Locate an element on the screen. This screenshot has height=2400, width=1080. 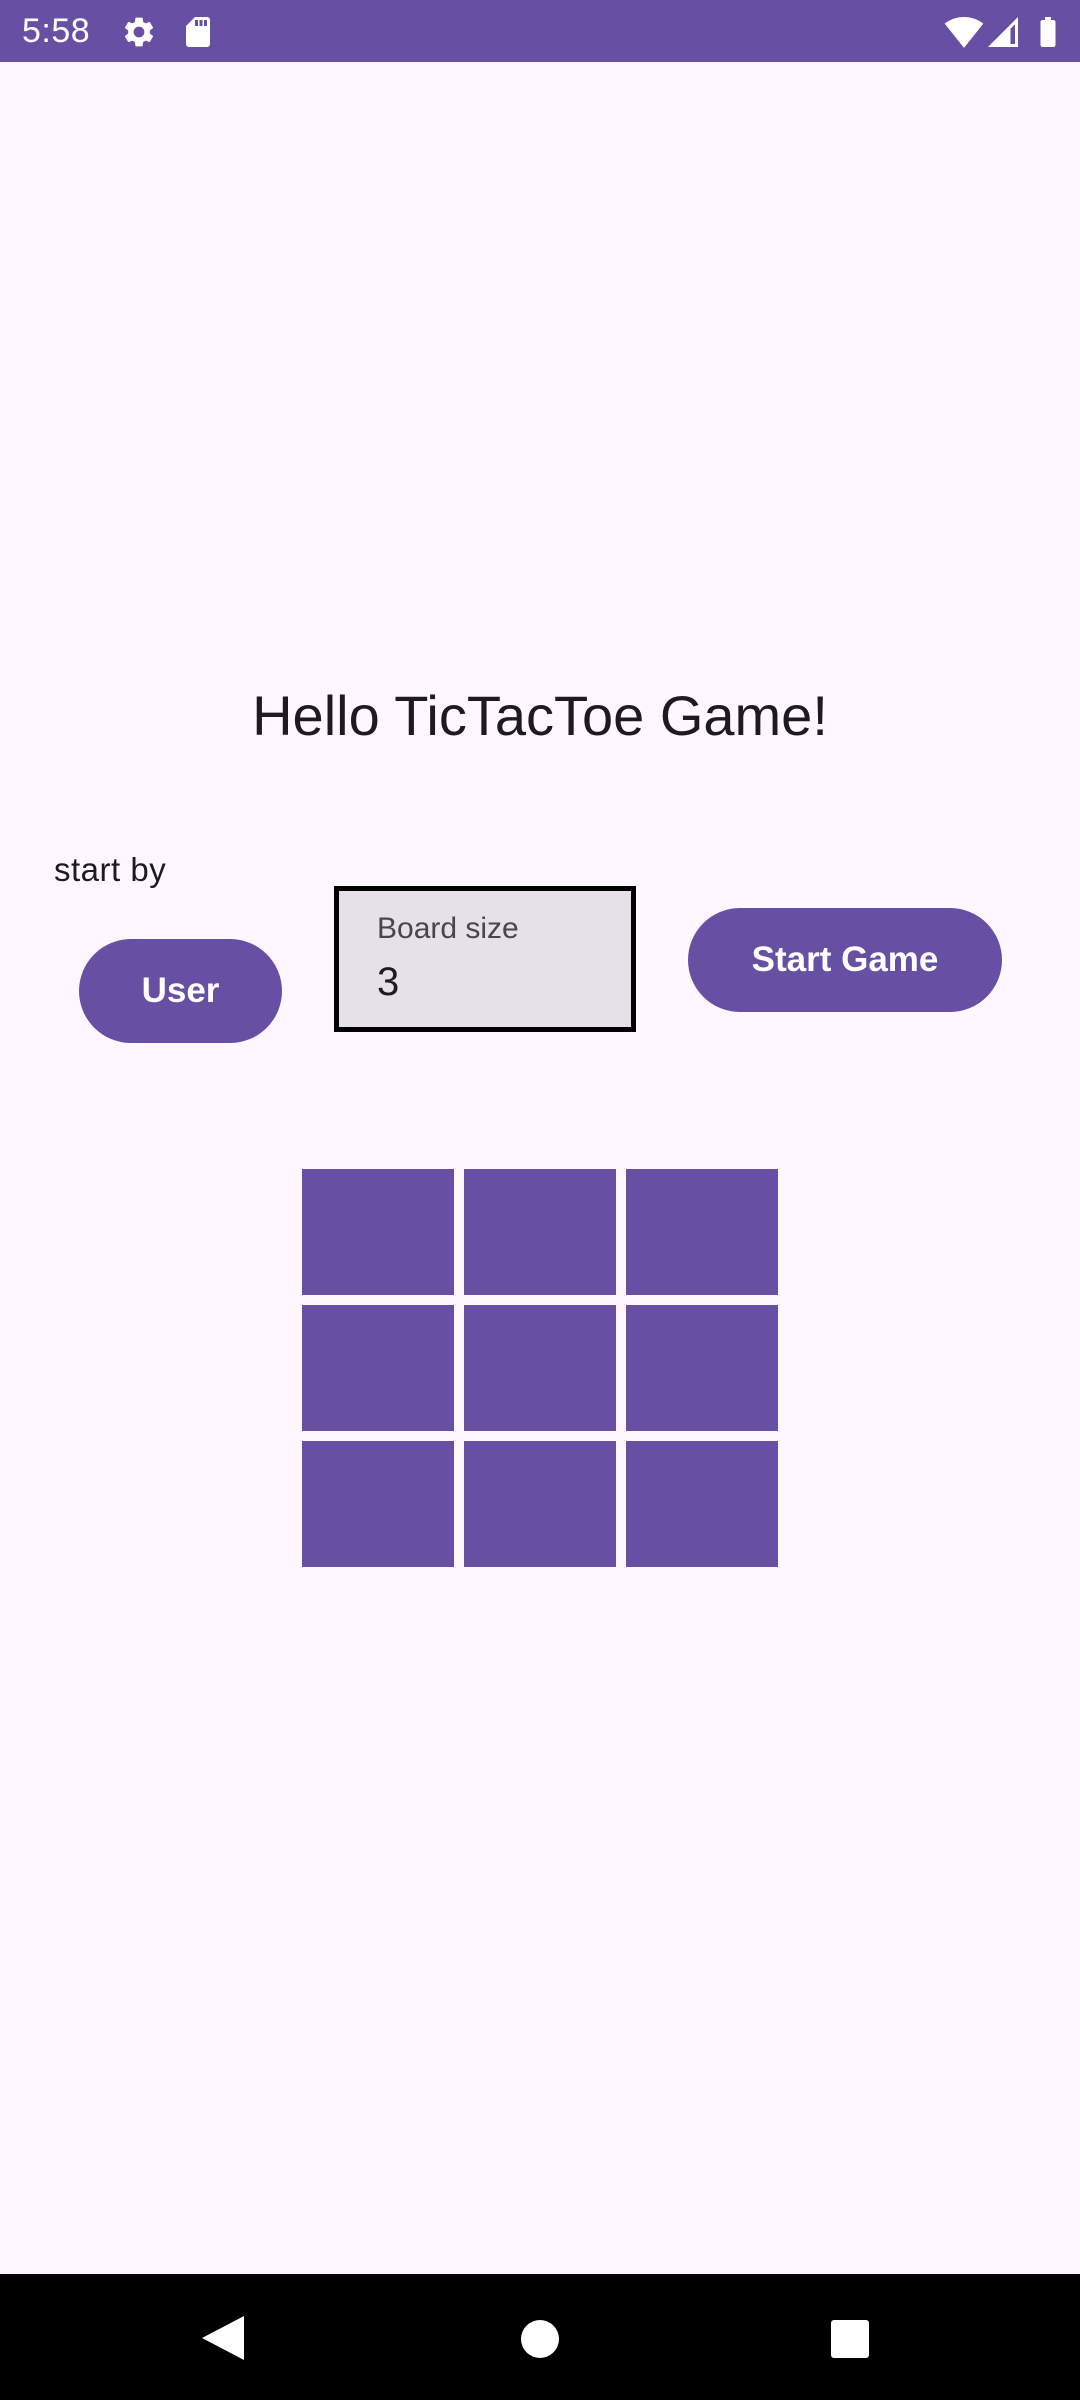
game-board is located at coordinates (540, 1368).